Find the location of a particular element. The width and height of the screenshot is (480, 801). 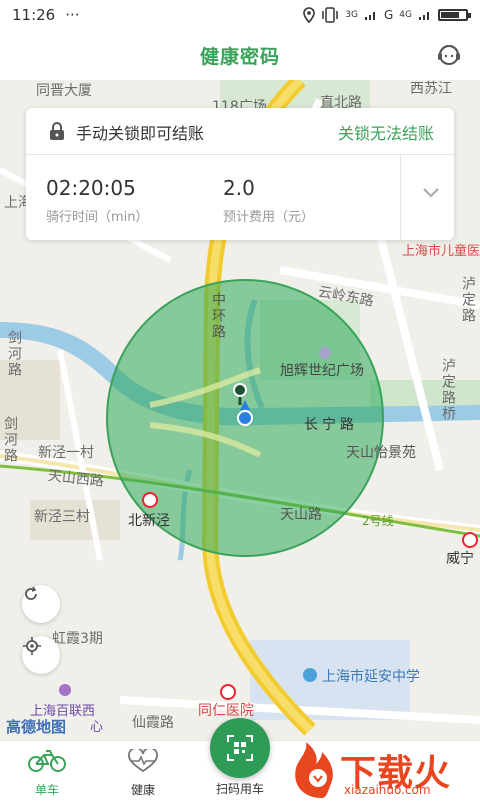

map-label-line2: 2号线 is located at coordinates (378, 521).